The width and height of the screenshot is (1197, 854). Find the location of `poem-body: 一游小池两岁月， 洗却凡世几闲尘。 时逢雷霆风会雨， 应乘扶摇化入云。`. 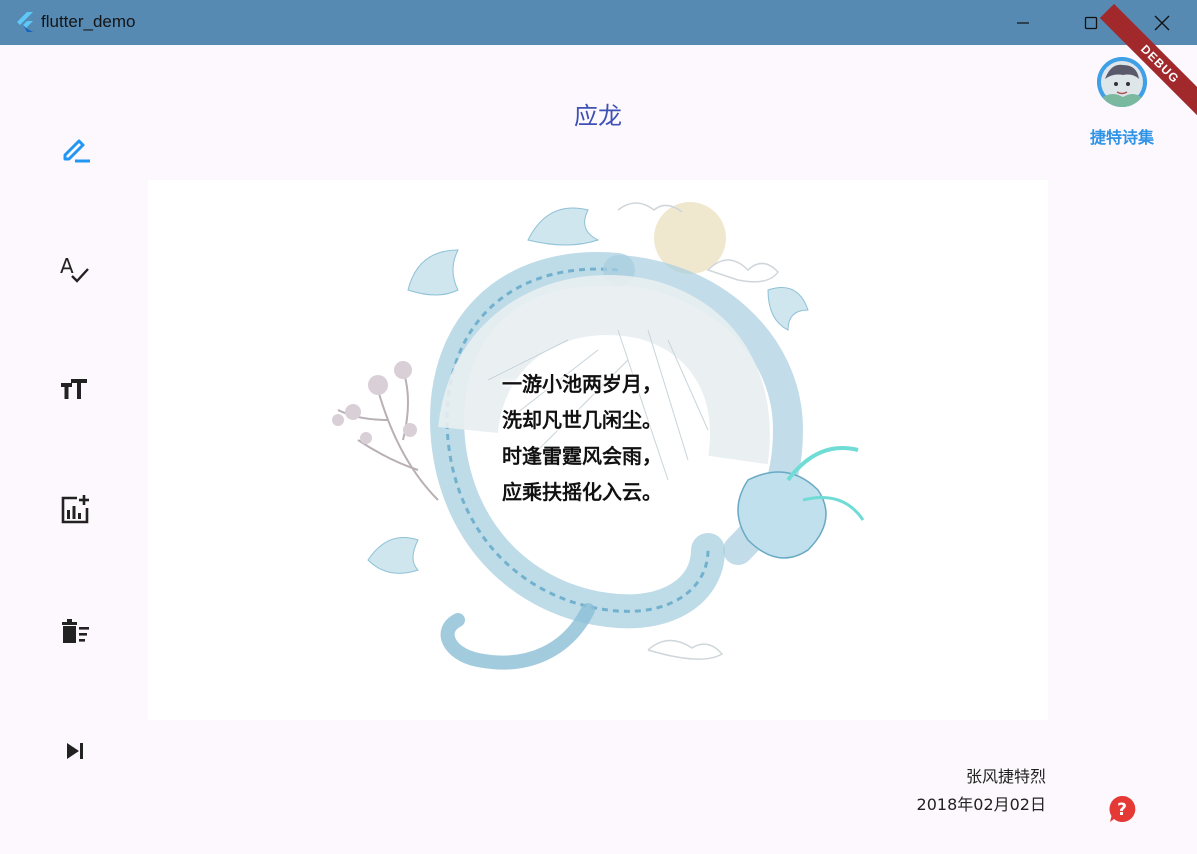

poem-body: 一游小池两岁月， 洗却凡世几闲尘。 时逢雷霆风会雨， 应乘扶摇化入云。 is located at coordinates (582, 438).